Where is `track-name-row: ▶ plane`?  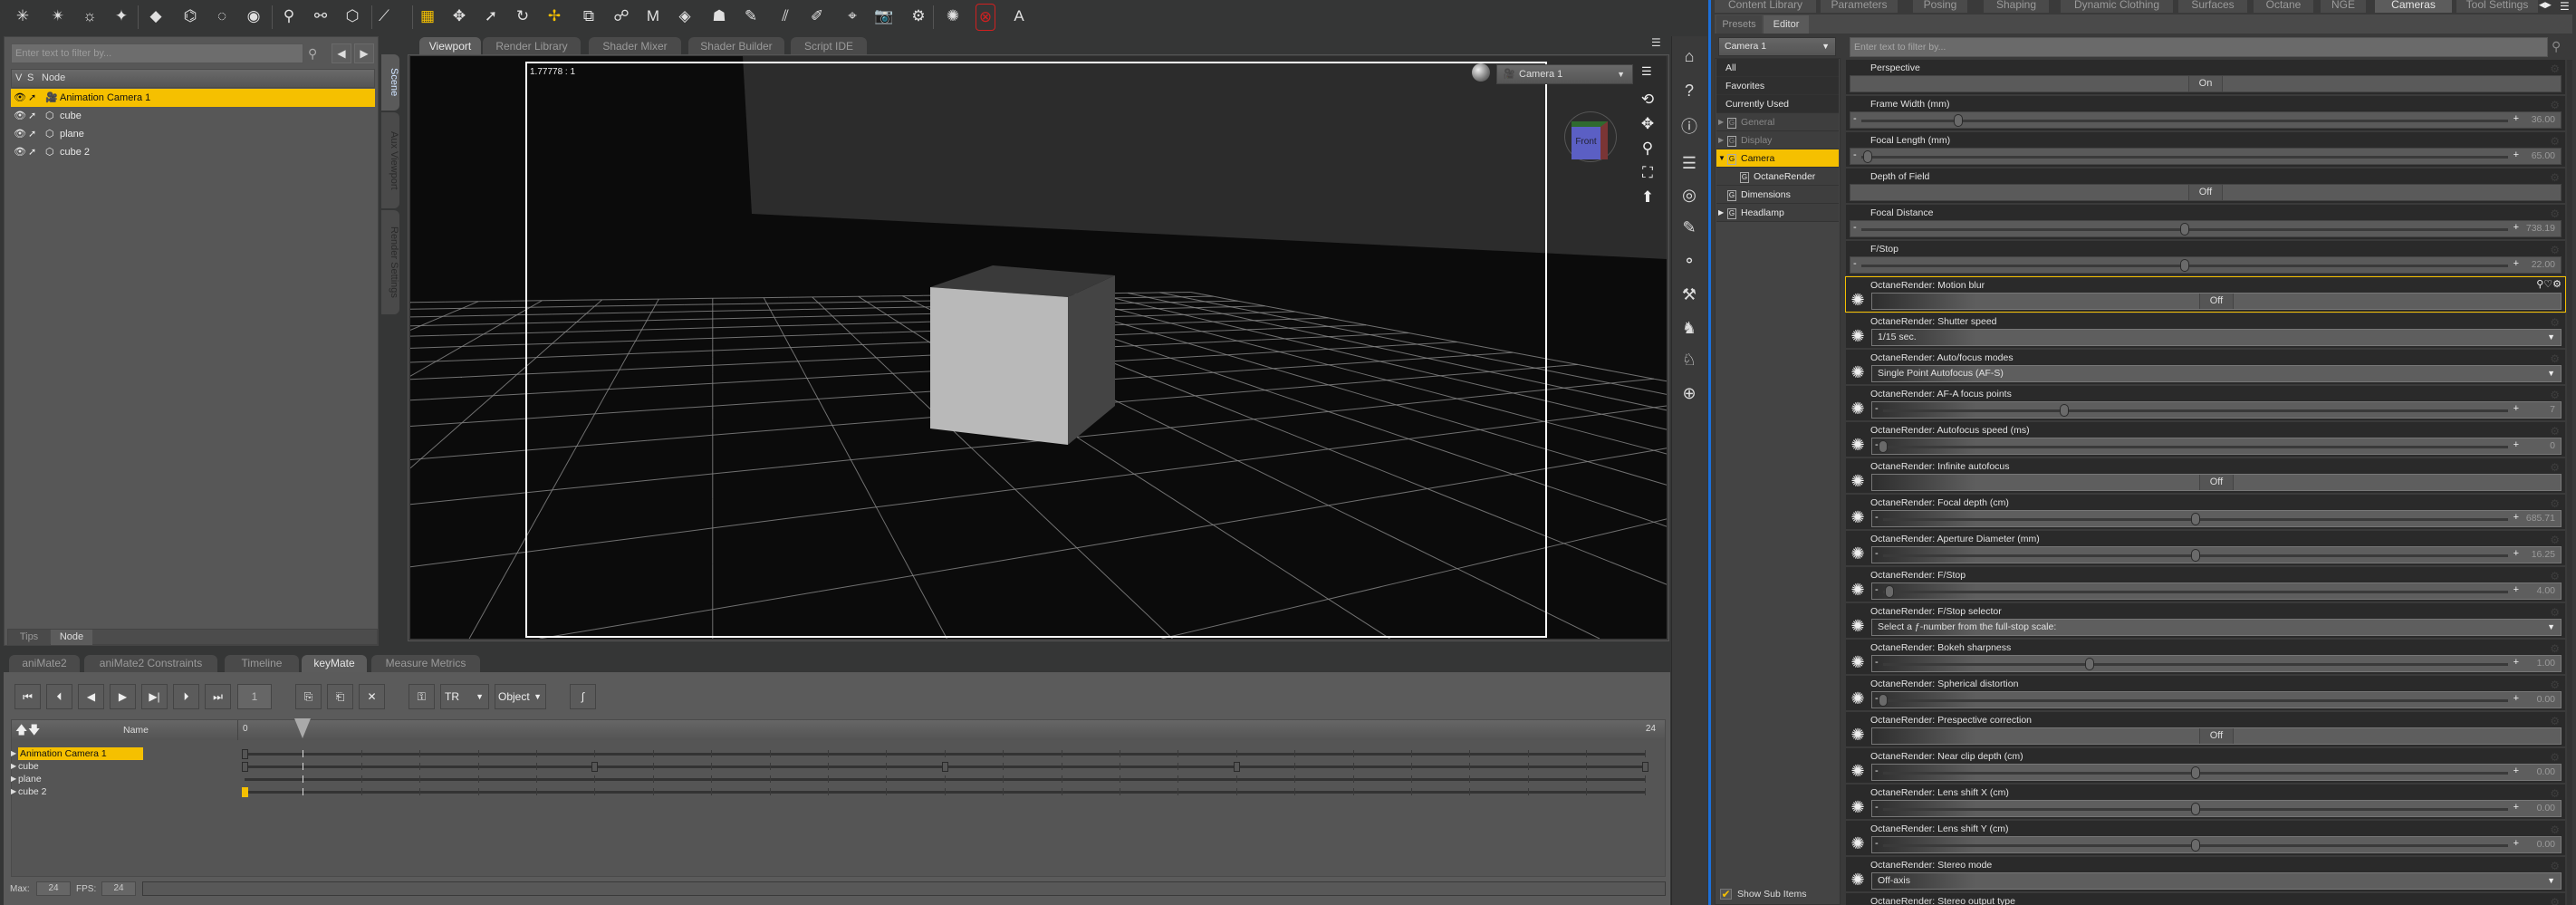 track-name-row: ▶ plane is located at coordinates (124, 779).